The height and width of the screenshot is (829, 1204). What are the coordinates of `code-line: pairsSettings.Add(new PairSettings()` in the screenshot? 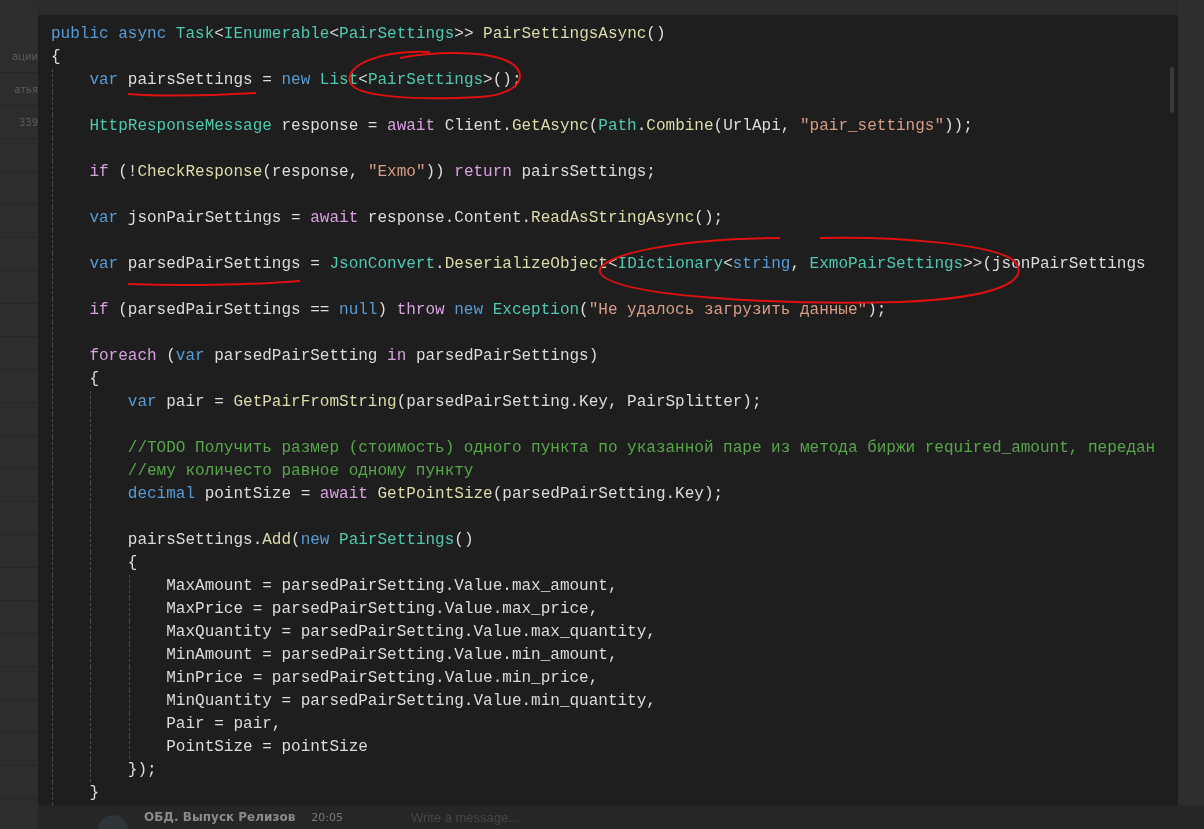 It's located at (300, 540).